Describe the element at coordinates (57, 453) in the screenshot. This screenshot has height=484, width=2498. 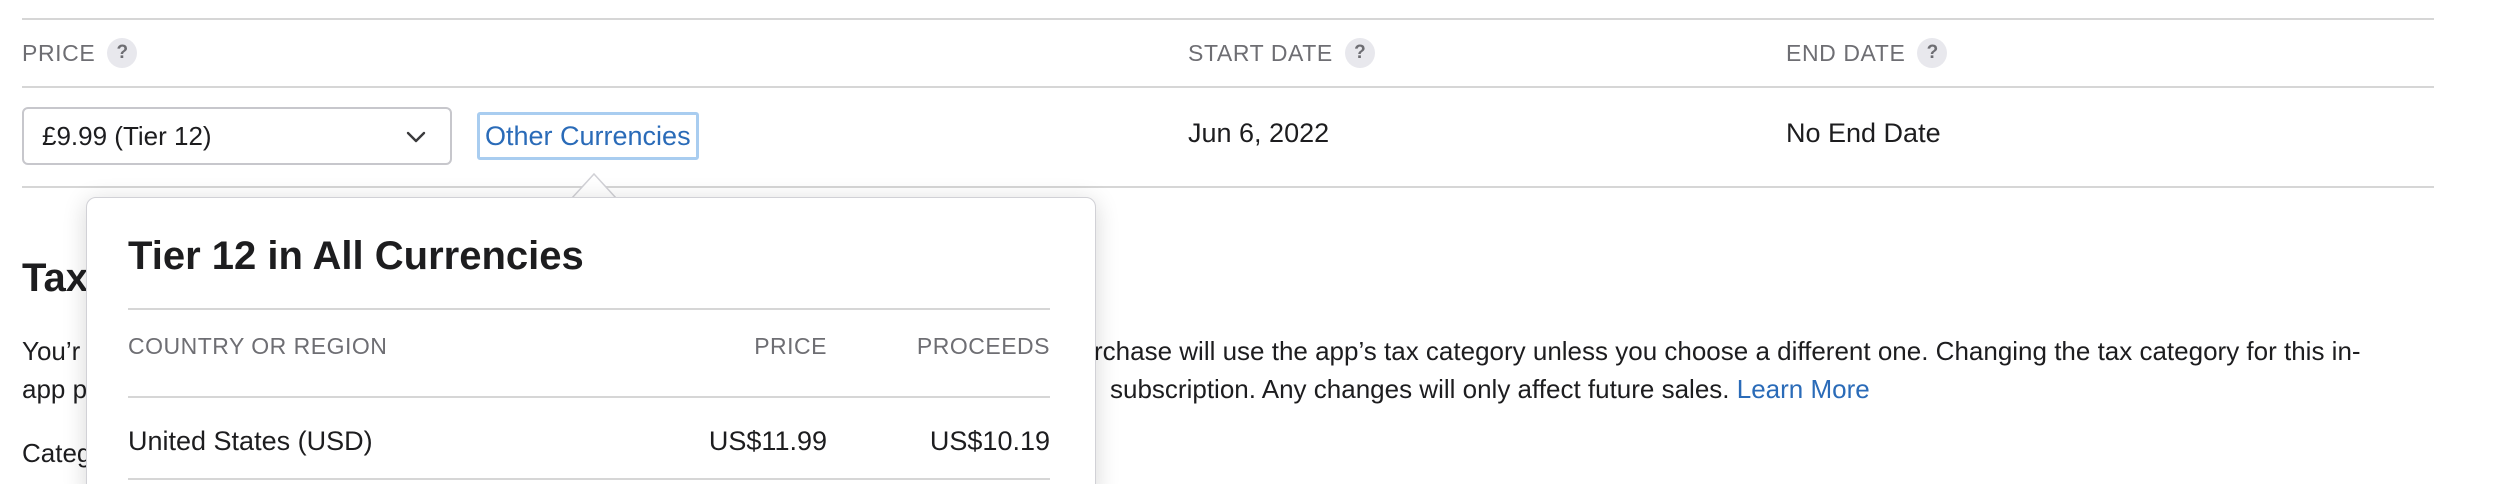
I see `category-label: Categ` at that location.